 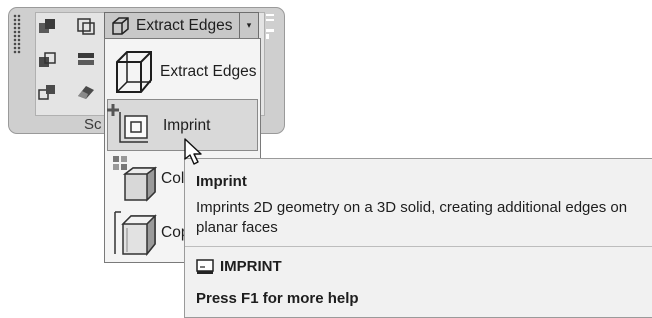 What do you see at coordinates (17, 34) in the screenshot?
I see `panel-grip-handle` at bounding box center [17, 34].